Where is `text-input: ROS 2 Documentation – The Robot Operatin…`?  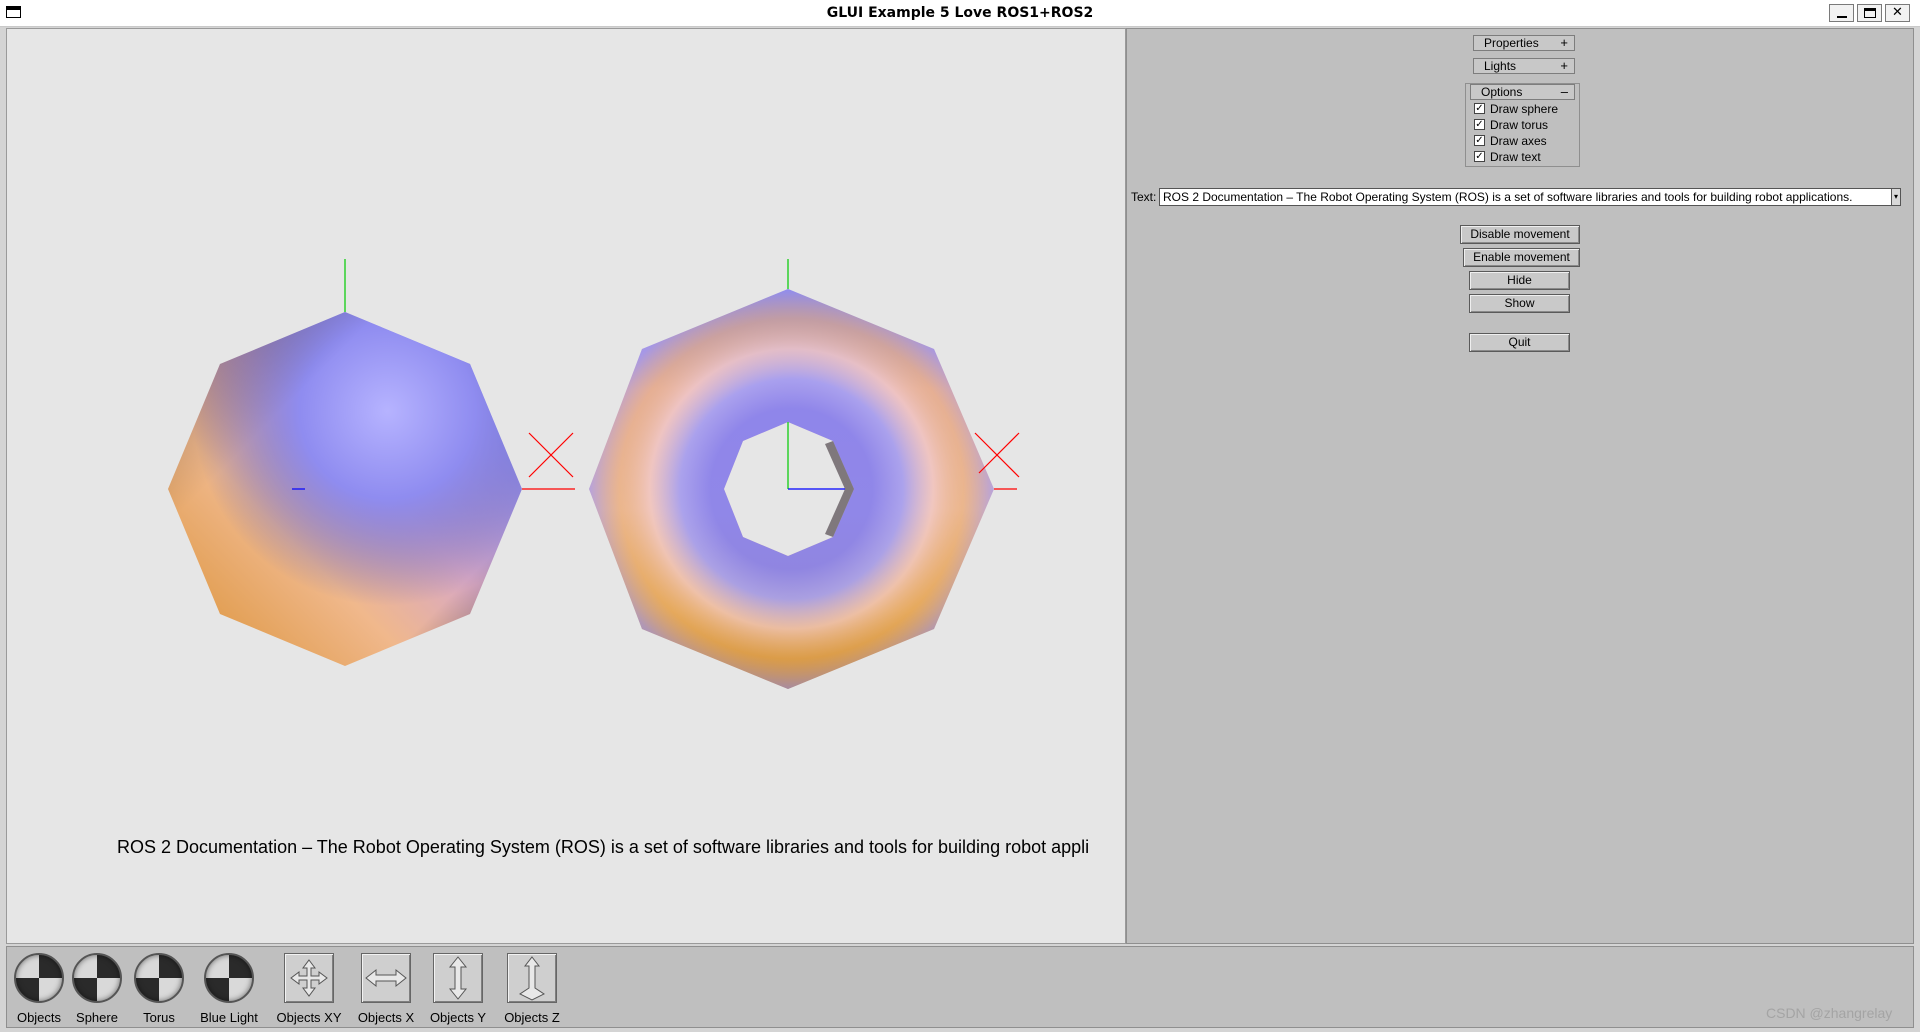
text-input: ROS 2 Documentation – The Robot Operatin… is located at coordinates (1527, 197).